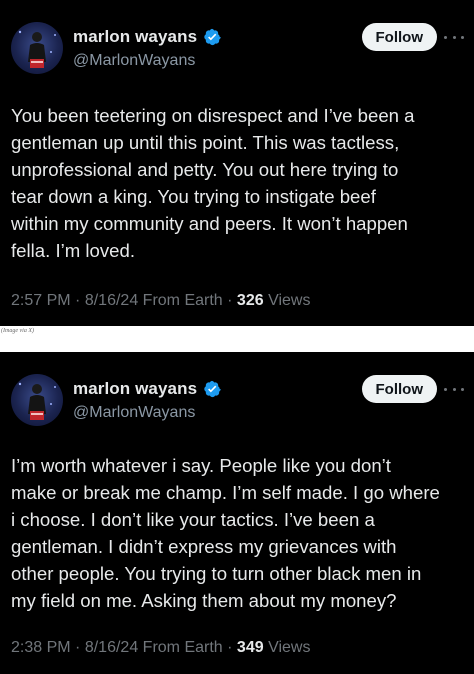  Describe the element at coordinates (41, 300) in the screenshot. I see `tweet-time: 2:57 PM` at that location.